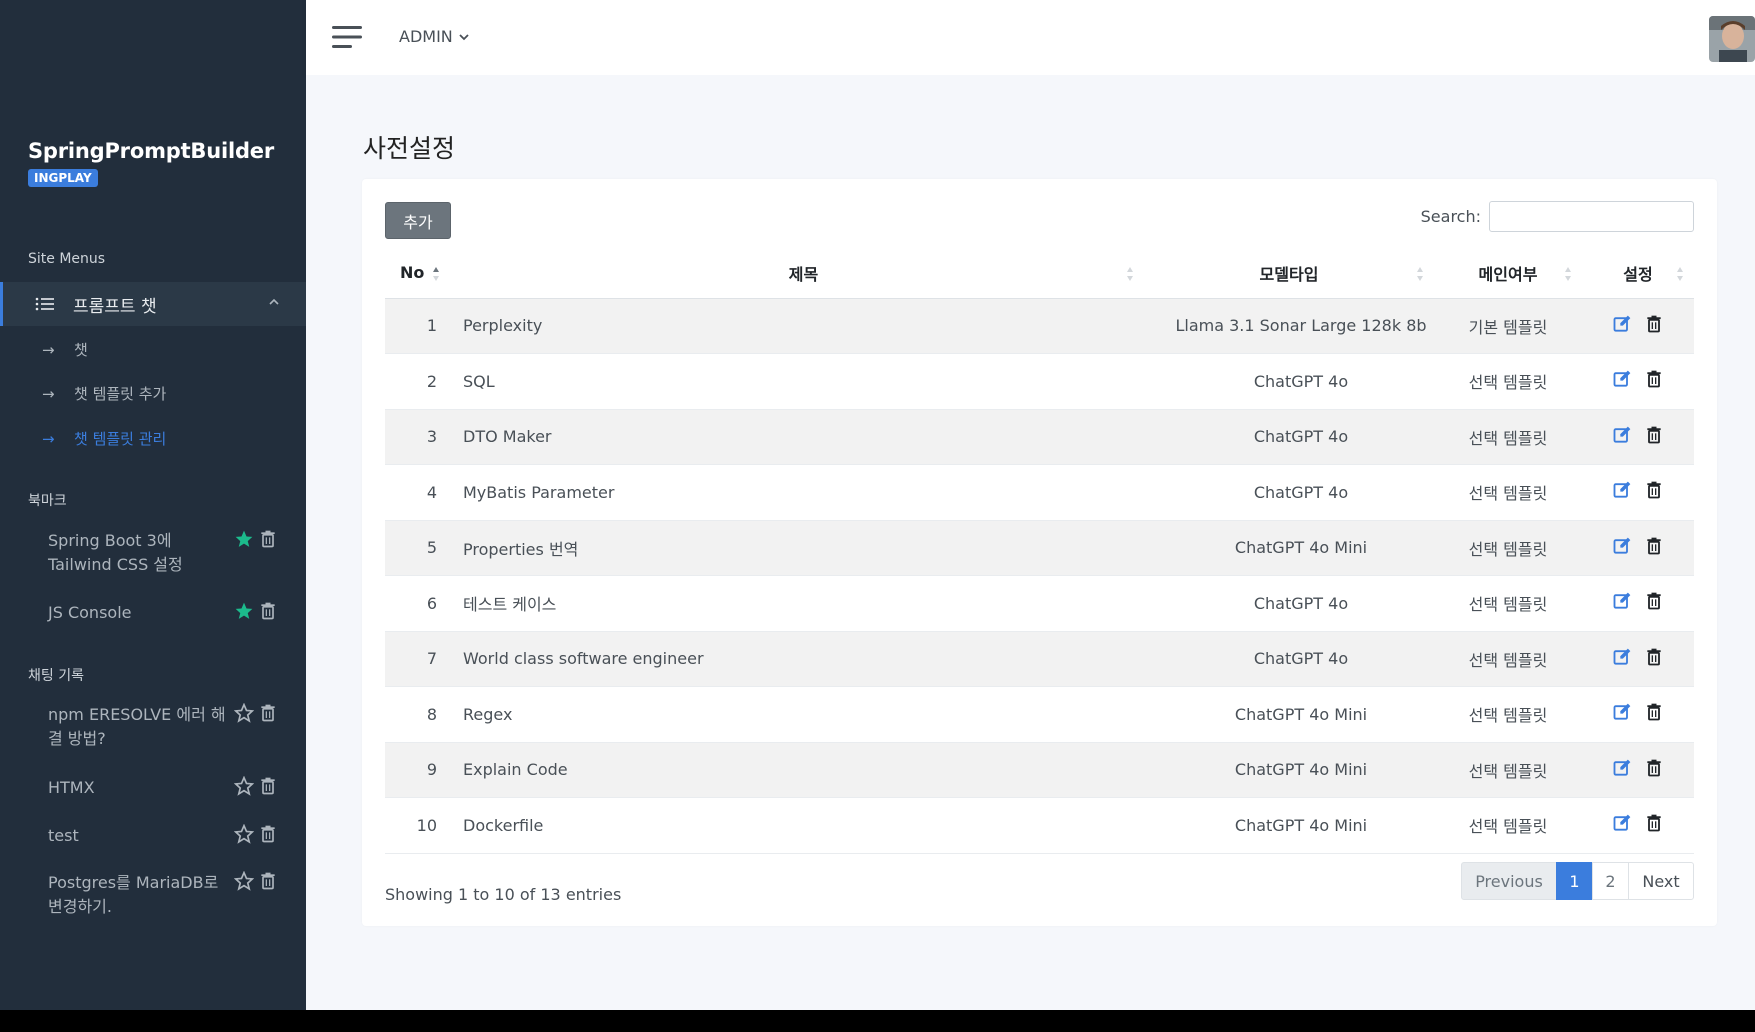  I want to click on cell-no: 7, so click(415, 659).